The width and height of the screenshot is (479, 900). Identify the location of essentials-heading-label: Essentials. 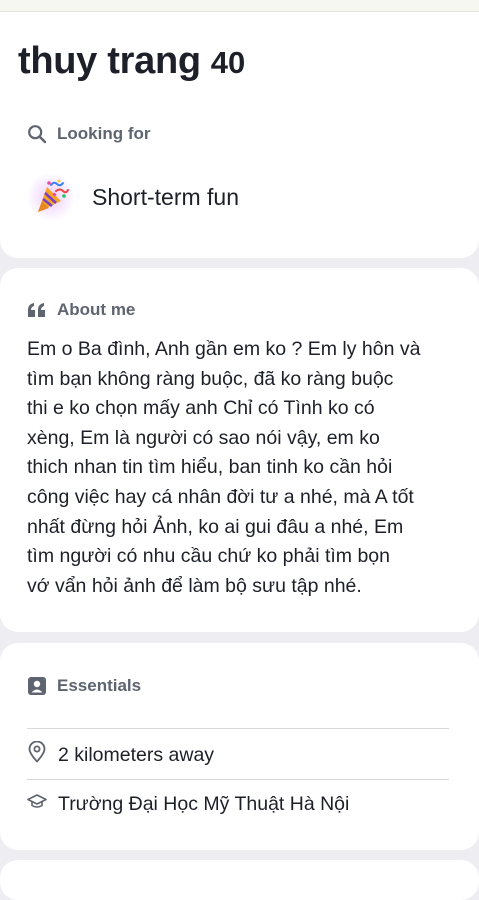
(99, 685).